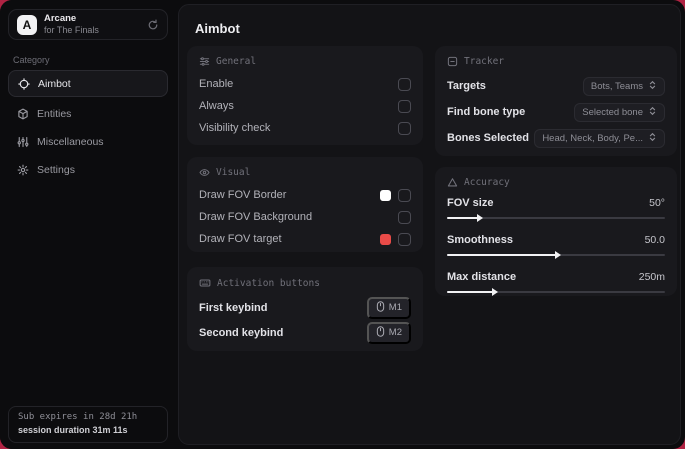  What do you see at coordinates (556, 218) in the screenshot?
I see `fov-size-slider` at bounding box center [556, 218].